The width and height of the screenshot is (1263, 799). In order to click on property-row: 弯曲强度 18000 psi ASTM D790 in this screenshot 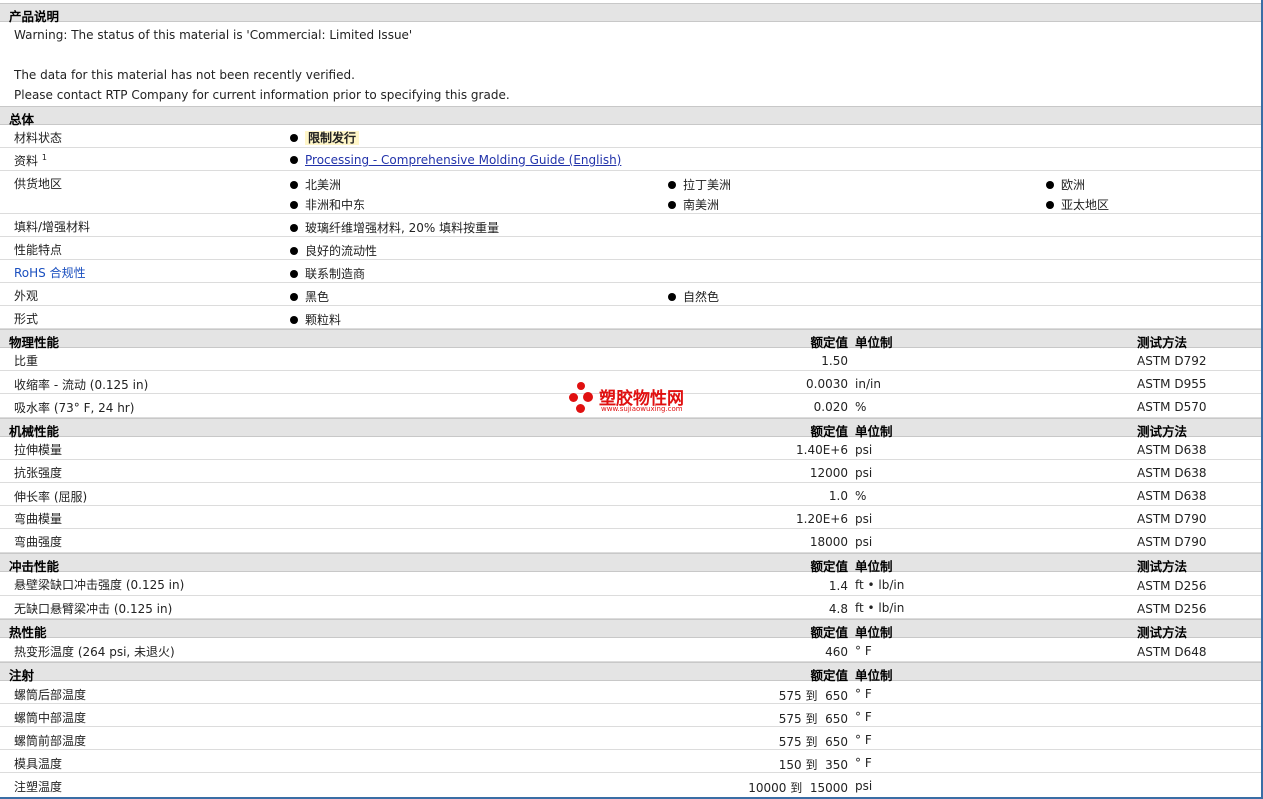, I will do `click(631, 541)`.